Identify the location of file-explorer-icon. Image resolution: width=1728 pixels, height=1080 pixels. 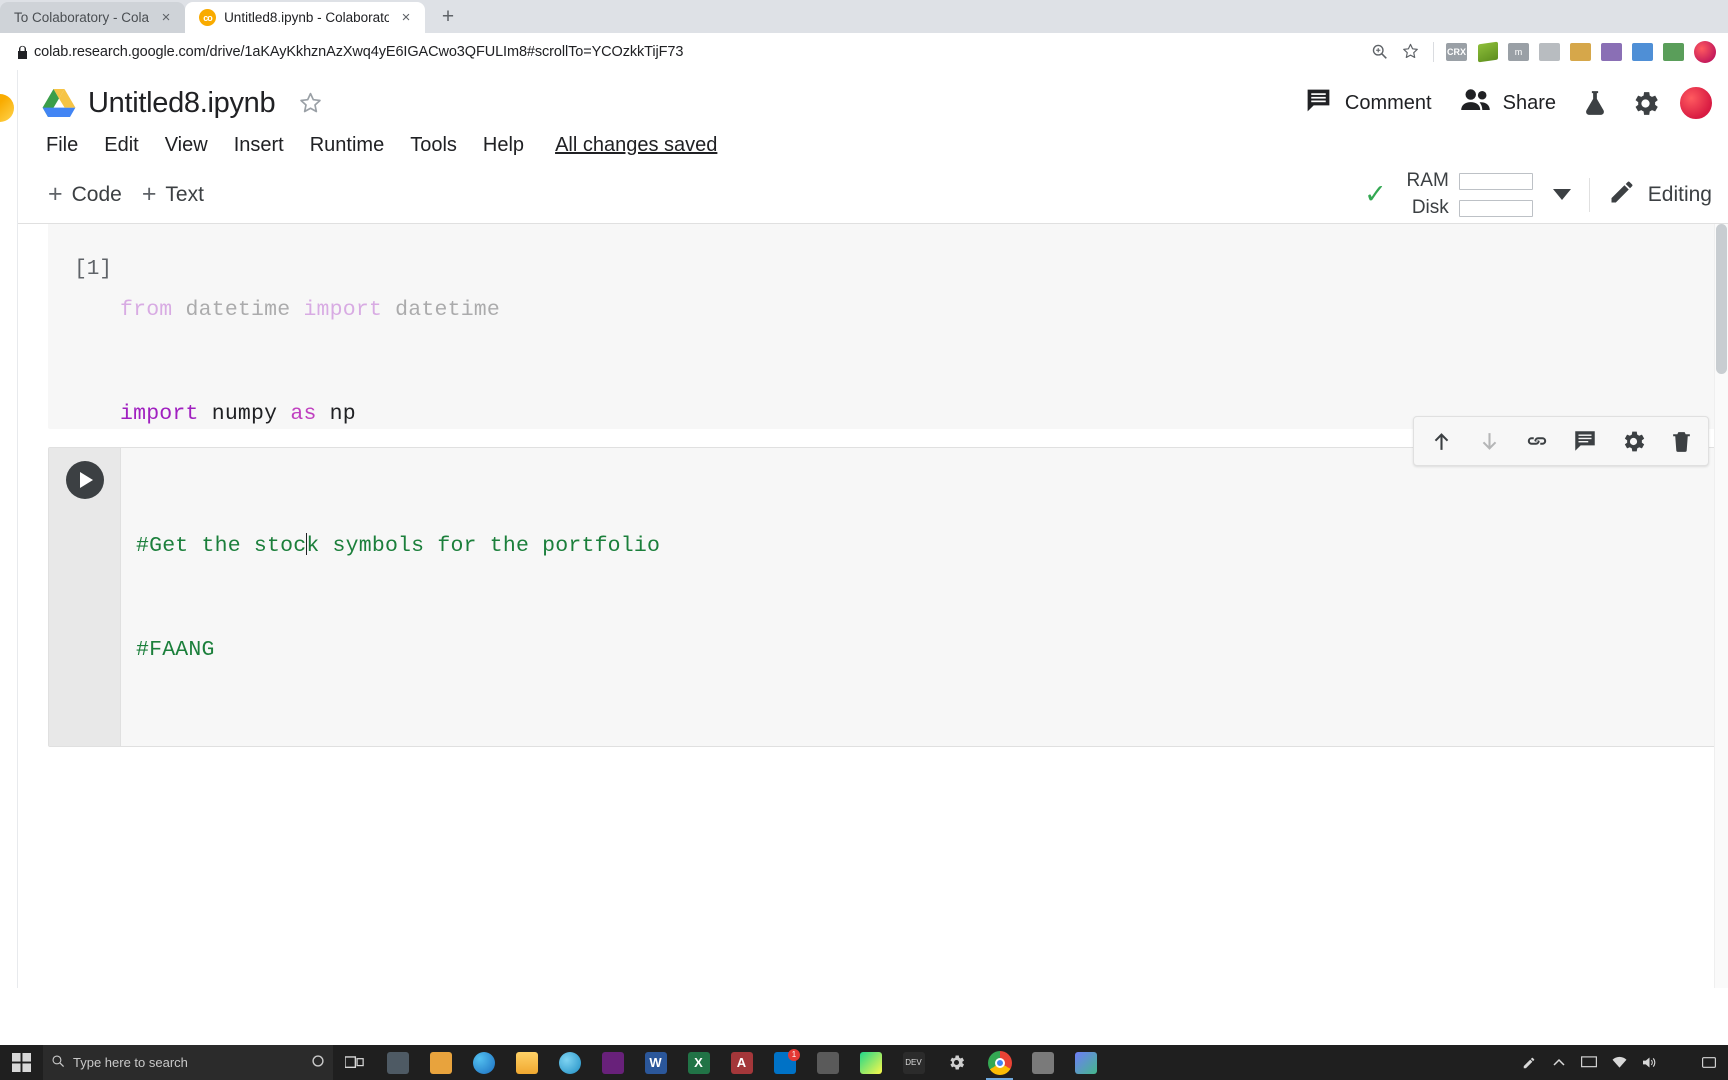
(526, 1062).